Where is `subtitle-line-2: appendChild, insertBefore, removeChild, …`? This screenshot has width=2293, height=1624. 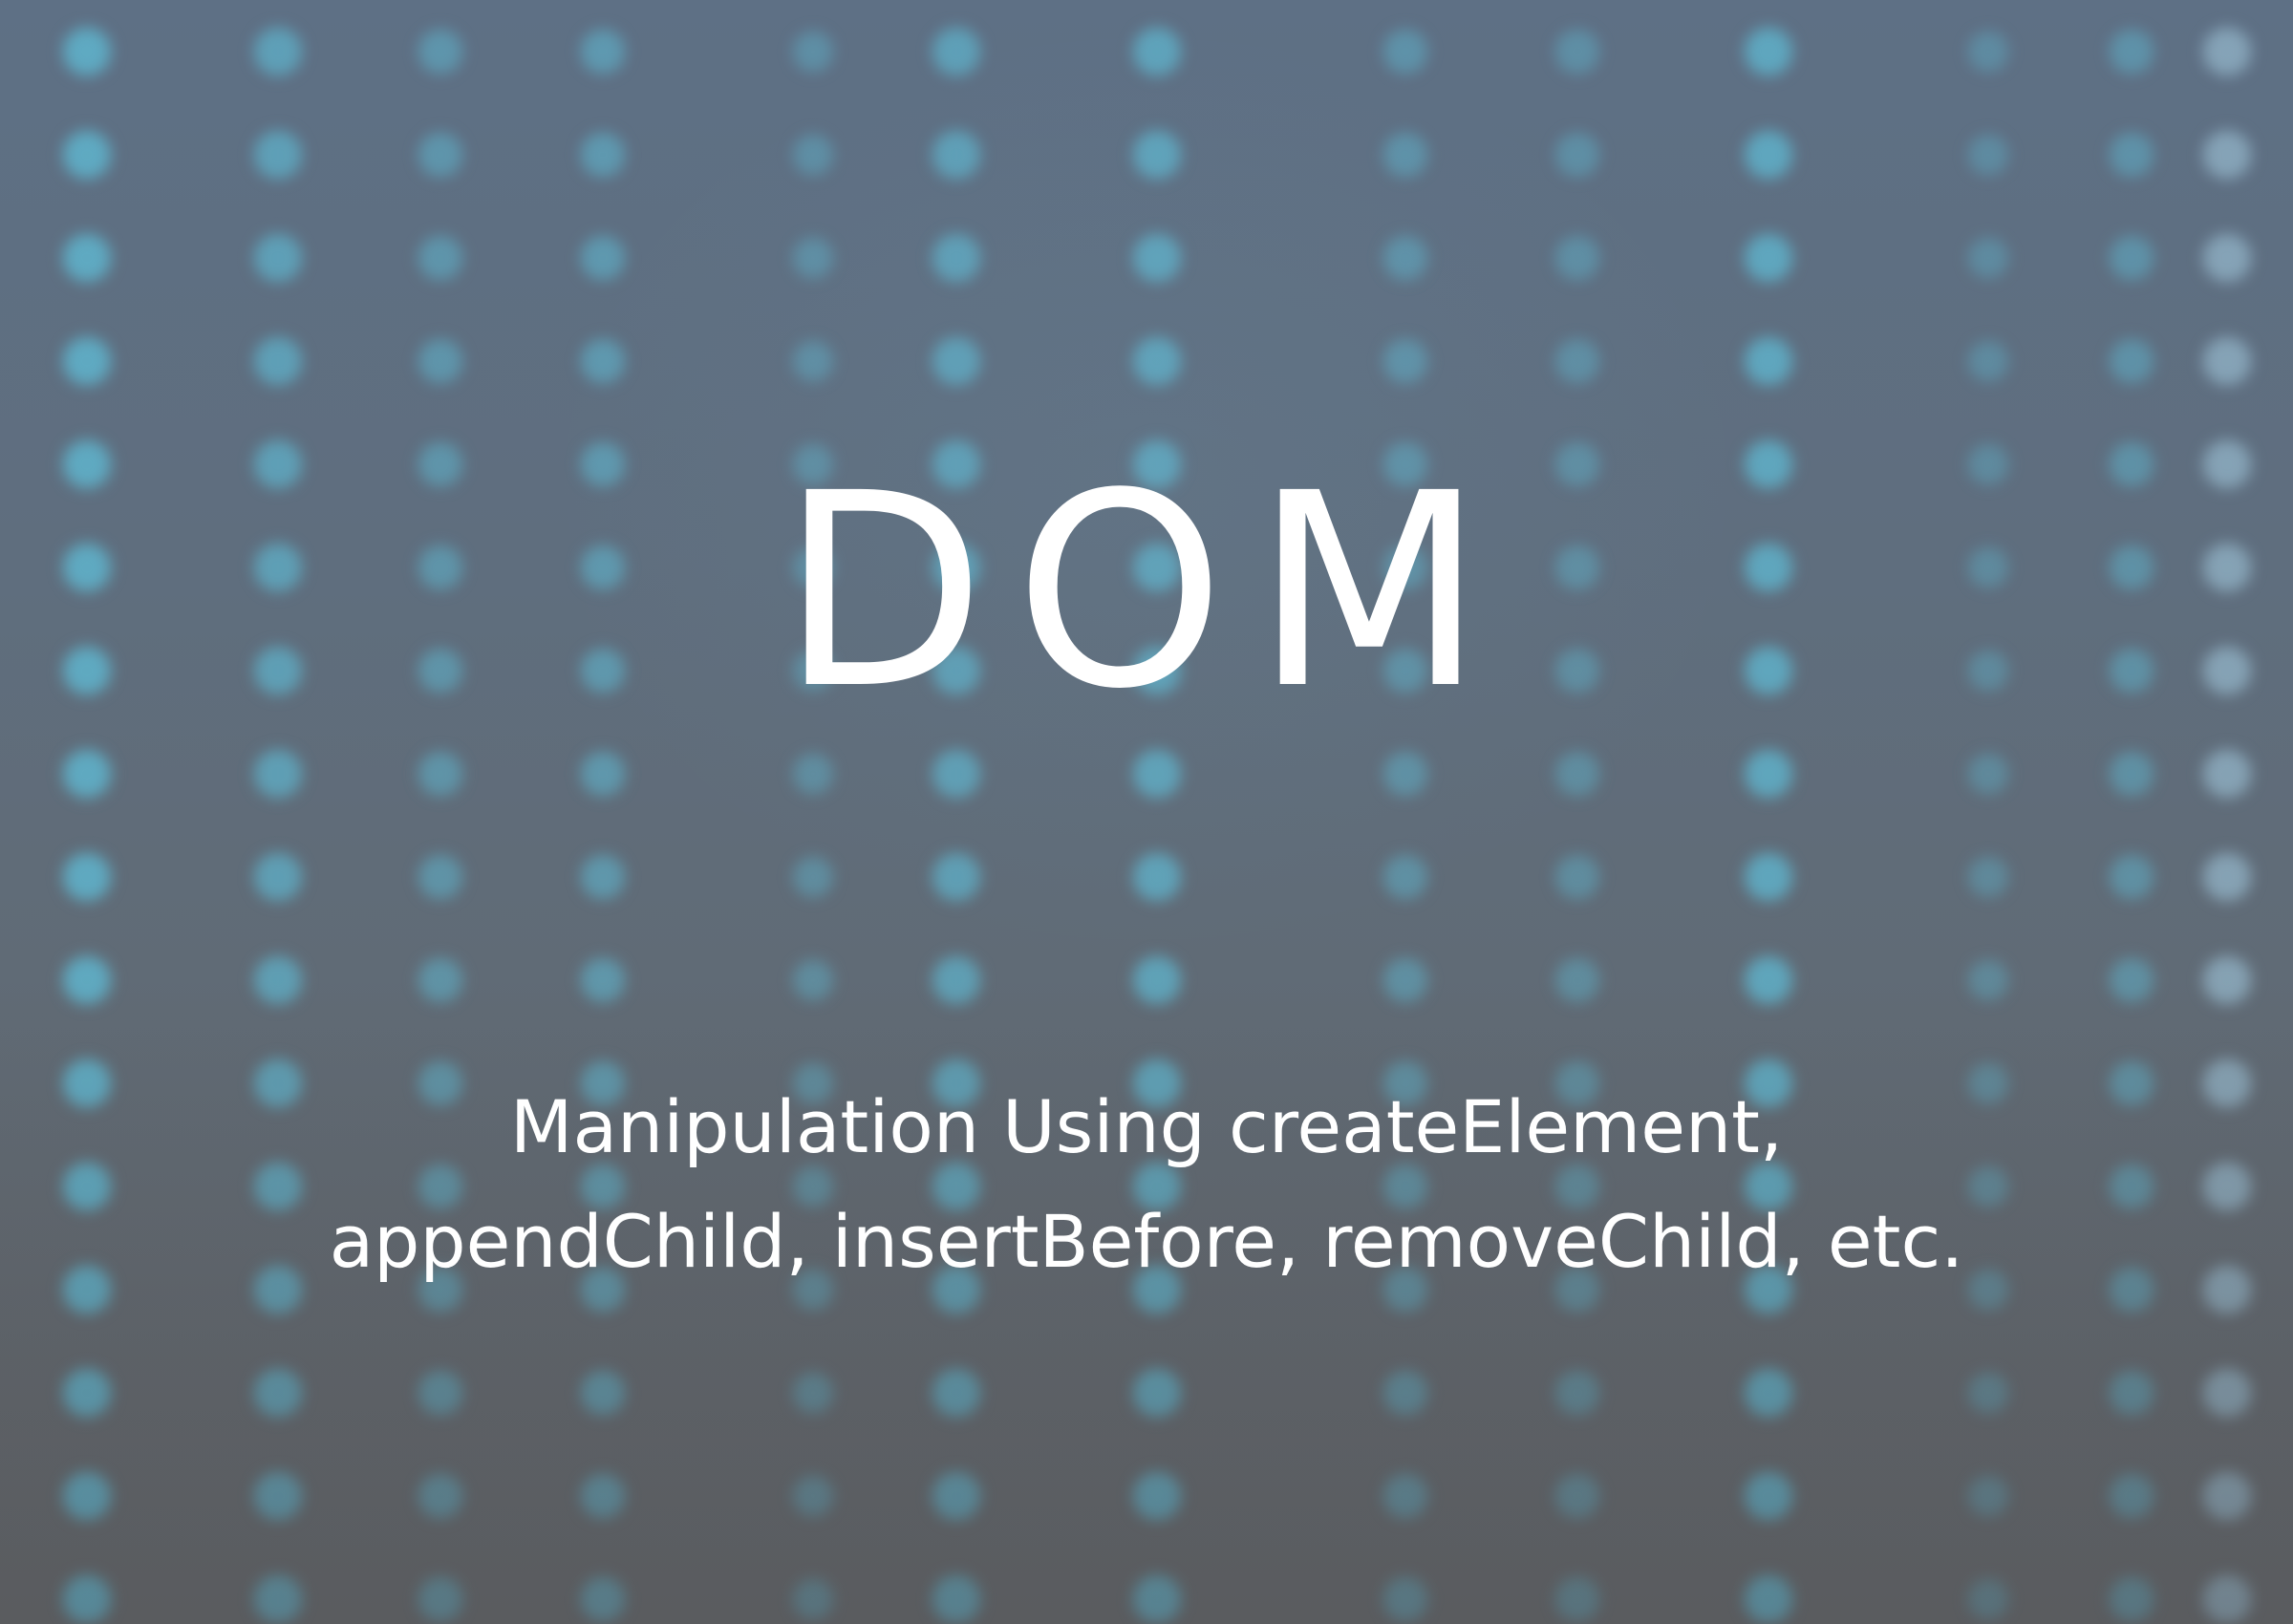
subtitle-line-2: appendChild, insertBefore, removeChild, … is located at coordinates (1146, 1242).